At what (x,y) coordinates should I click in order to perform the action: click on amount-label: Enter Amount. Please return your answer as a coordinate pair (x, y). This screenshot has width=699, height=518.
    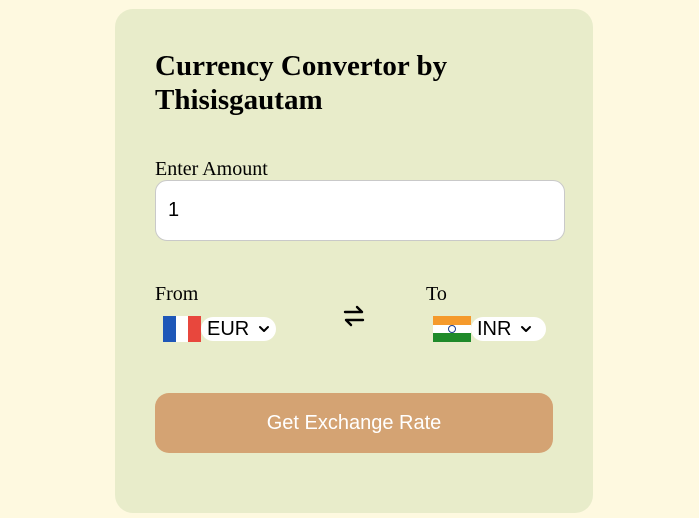
    Looking at the image, I should click on (211, 169).